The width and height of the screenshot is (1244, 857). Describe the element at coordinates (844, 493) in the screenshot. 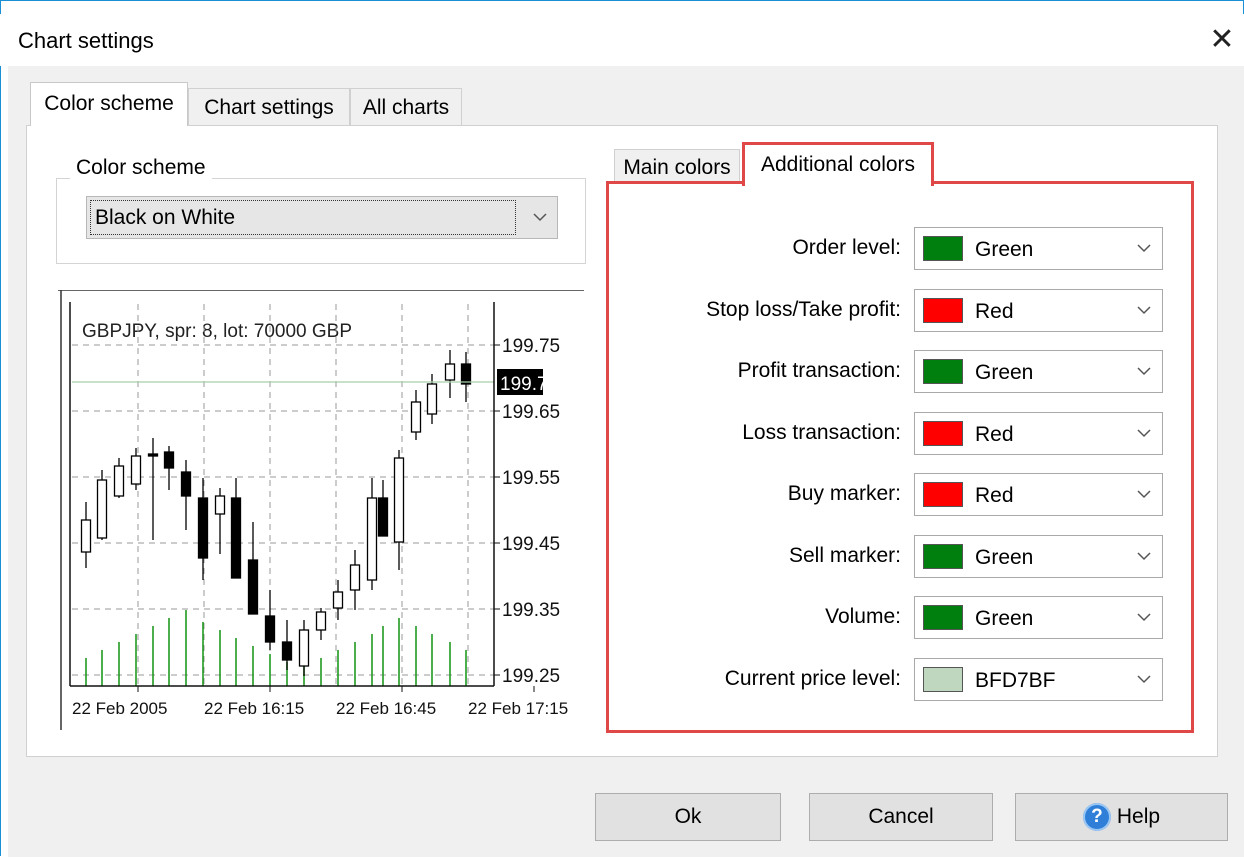

I see `color-row-label: Buy marker:` at that location.